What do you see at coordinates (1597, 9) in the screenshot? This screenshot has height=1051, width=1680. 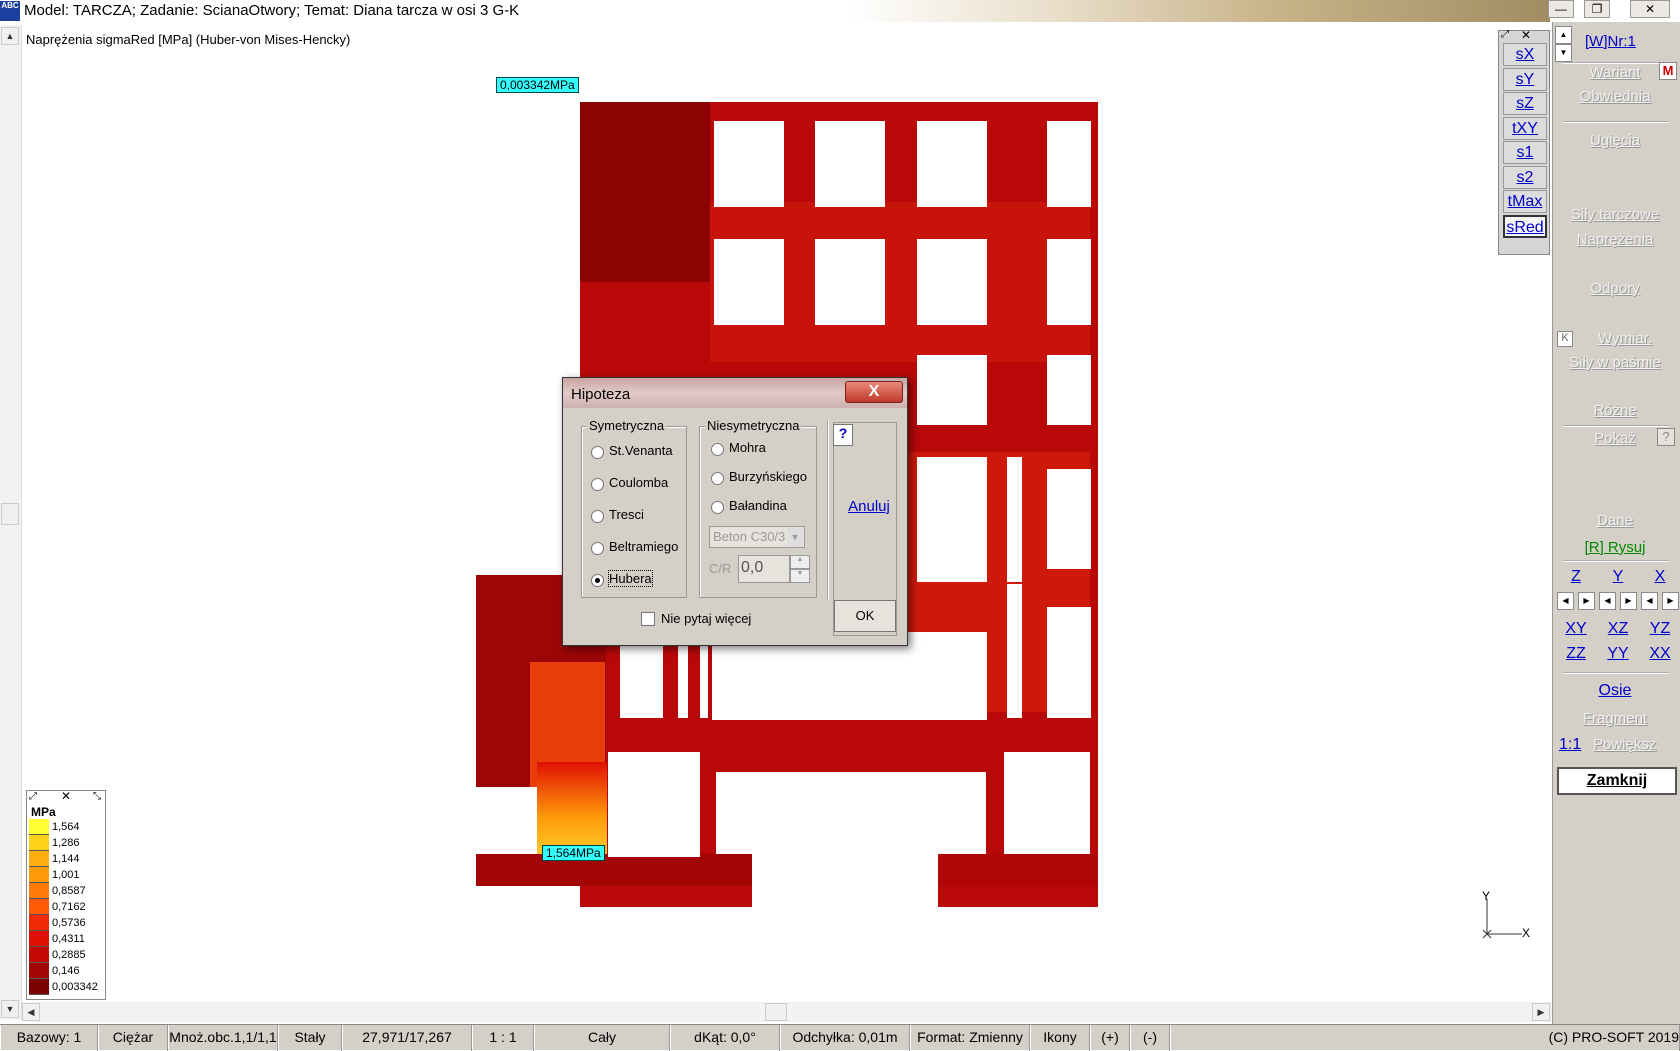 I see `restore-icon: ❐` at bounding box center [1597, 9].